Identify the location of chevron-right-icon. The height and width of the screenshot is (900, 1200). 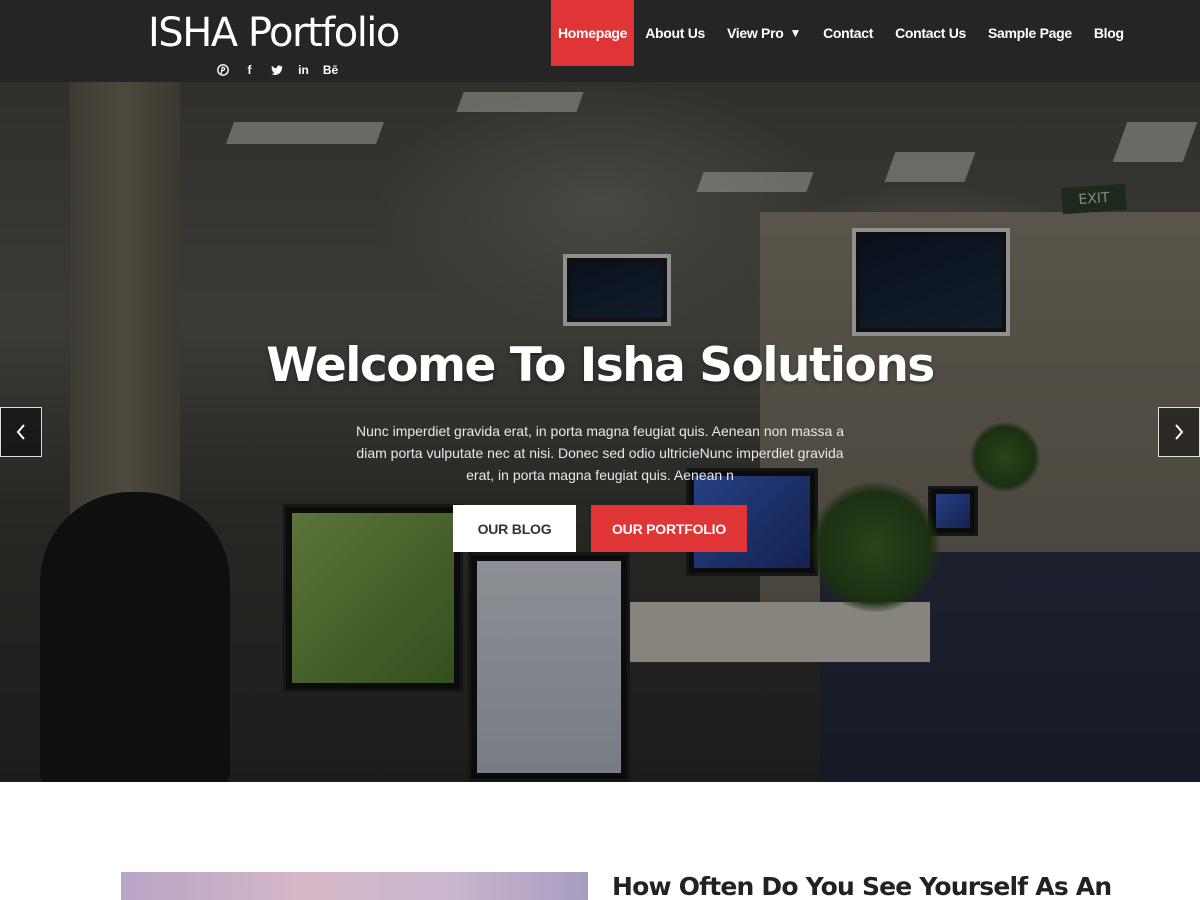
(1179, 432).